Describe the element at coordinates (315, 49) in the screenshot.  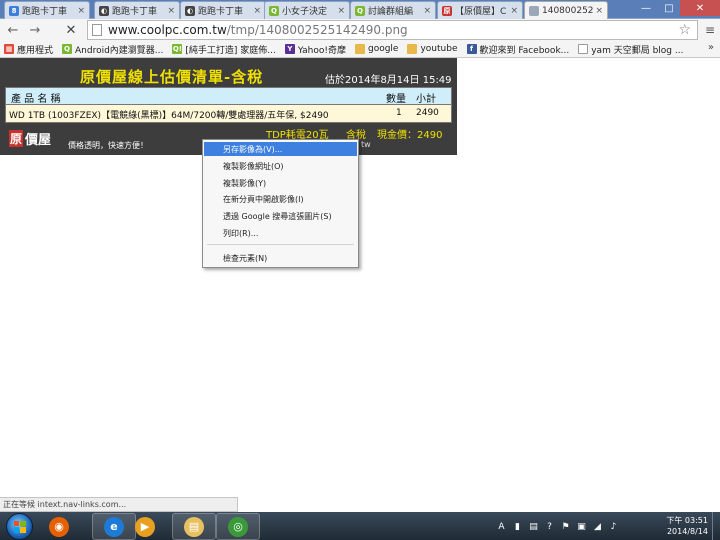
I see `bookmark-item: Y Yahoo!奇摩` at that location.